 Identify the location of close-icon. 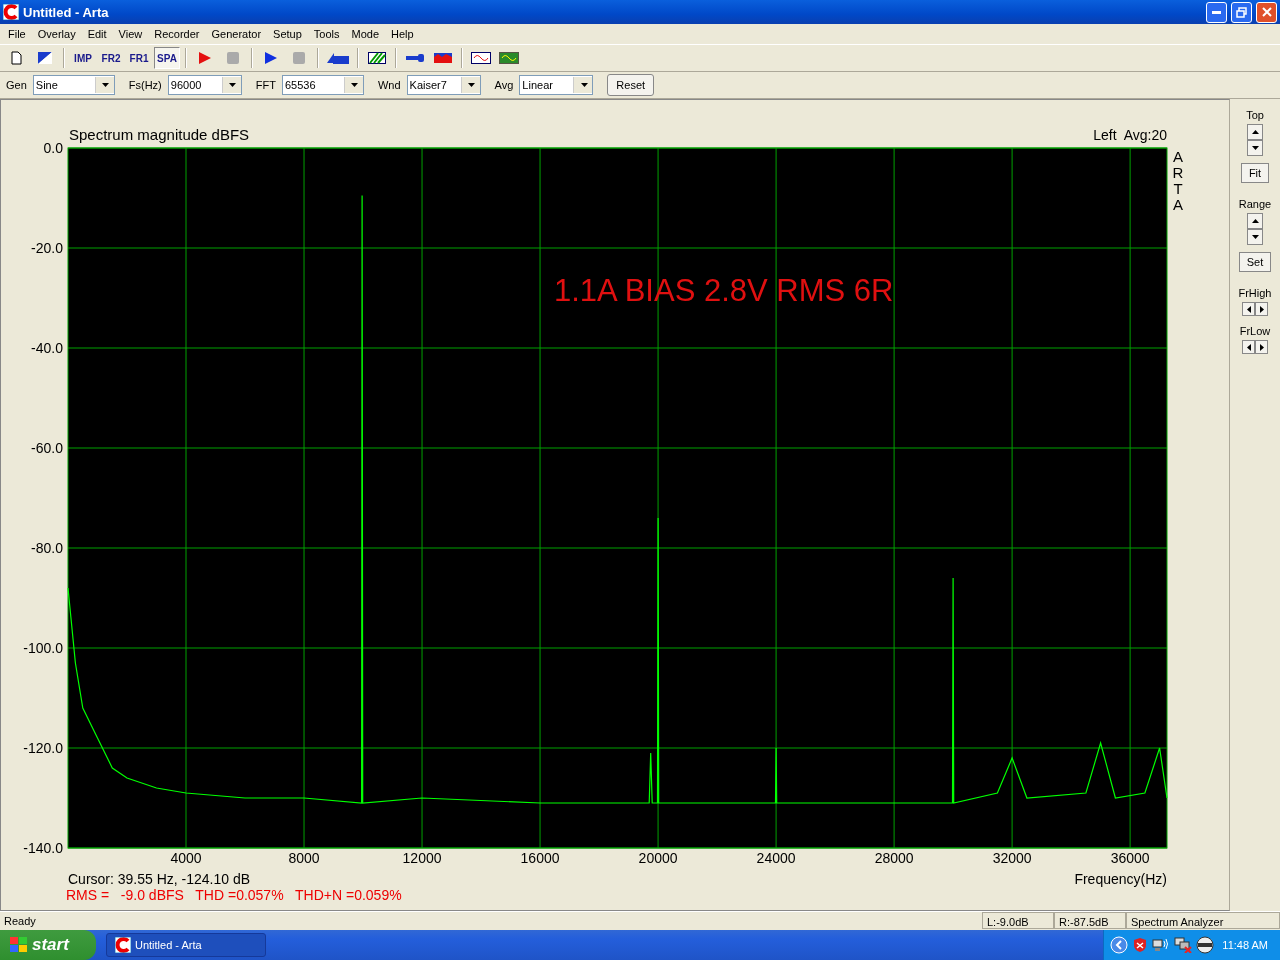
(1266, 12).